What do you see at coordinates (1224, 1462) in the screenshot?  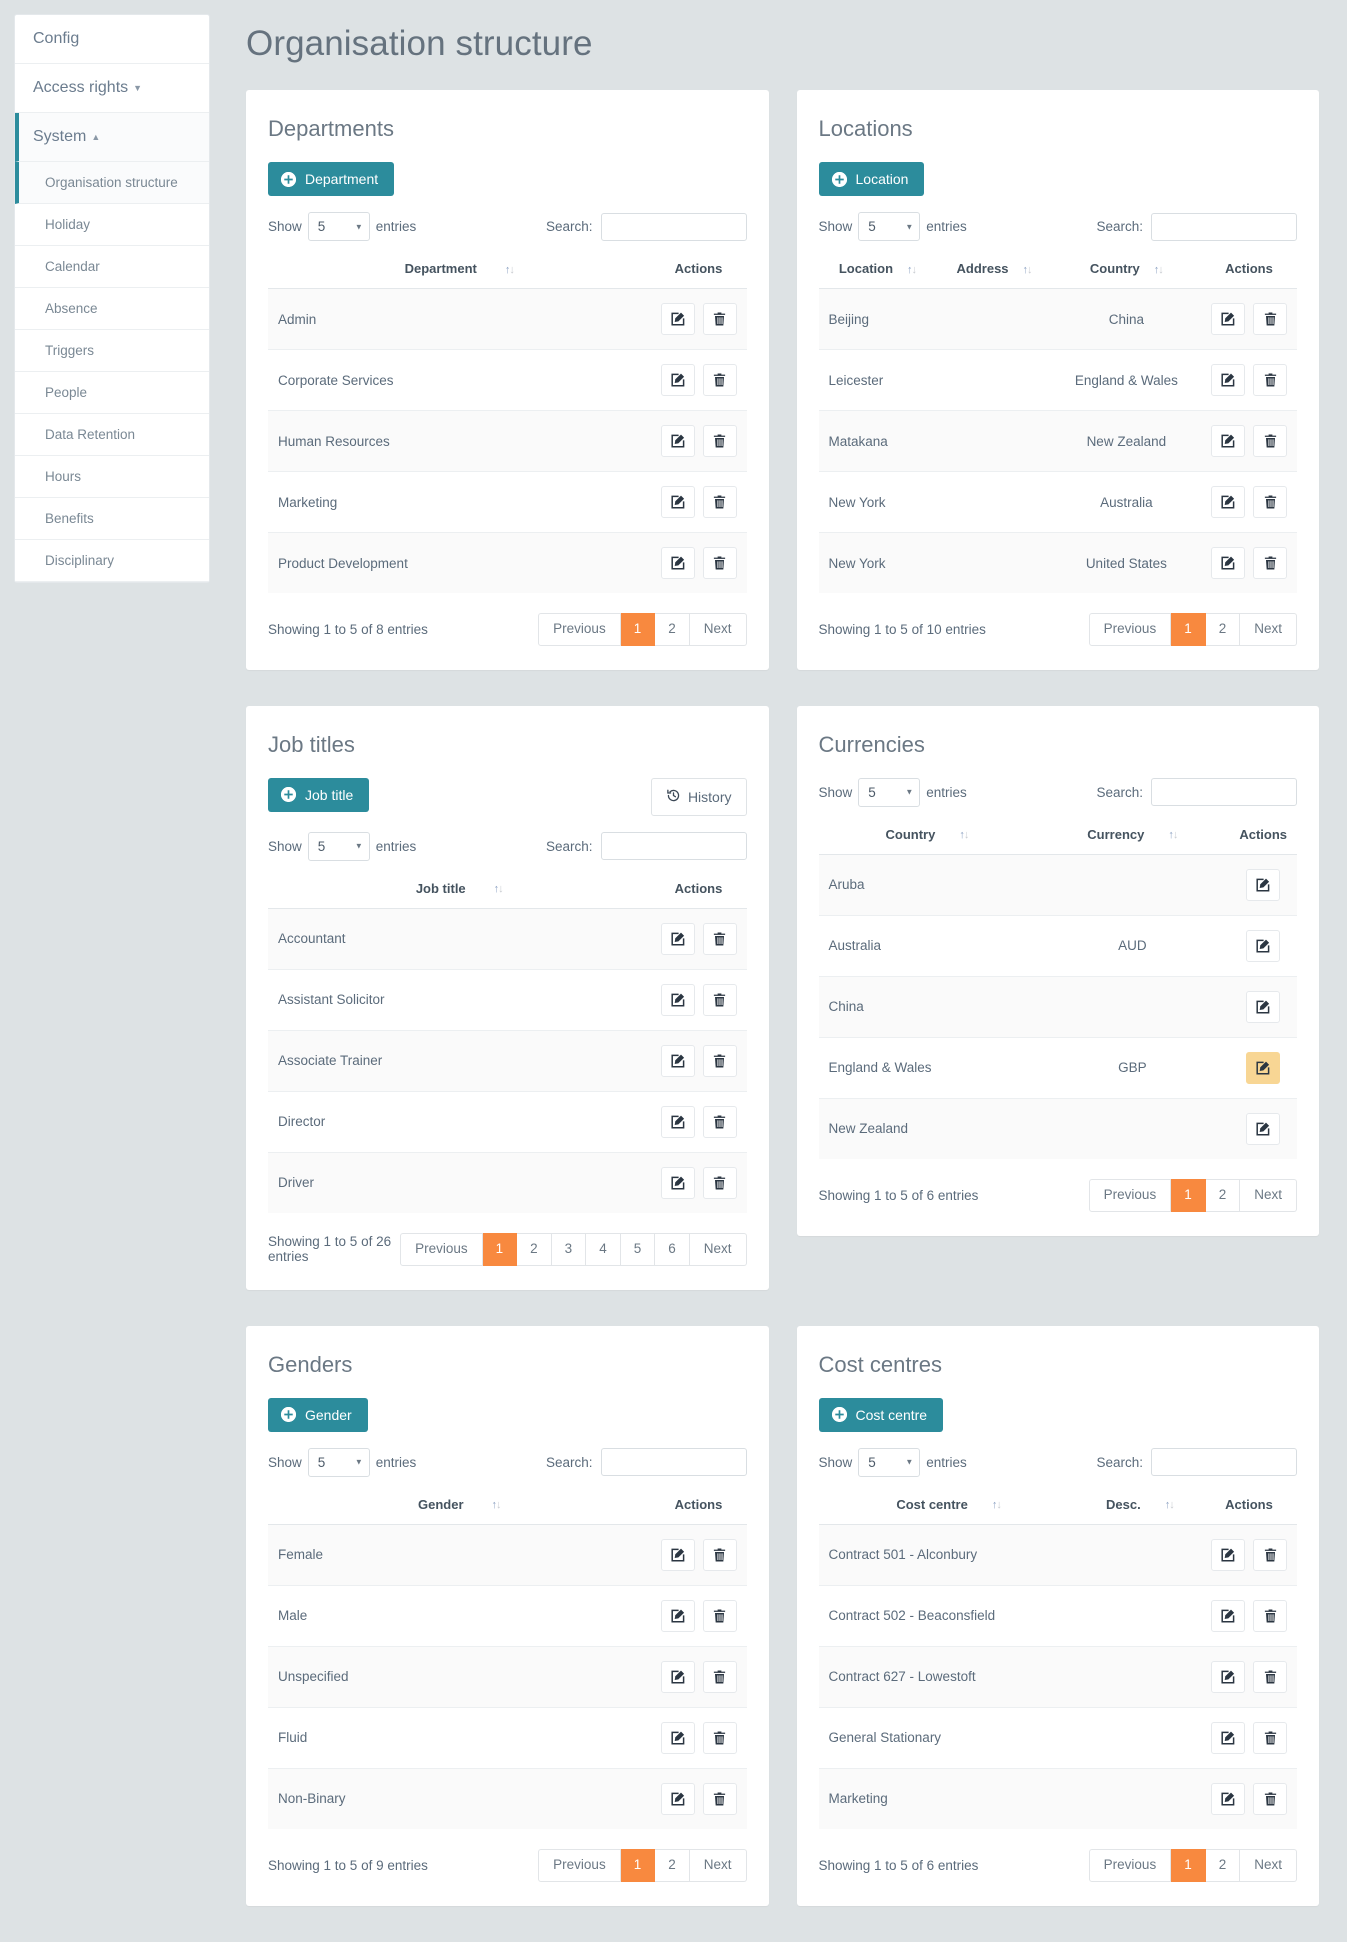 I see `cost-centres-search-input` at bounding box center [1224, 1462].